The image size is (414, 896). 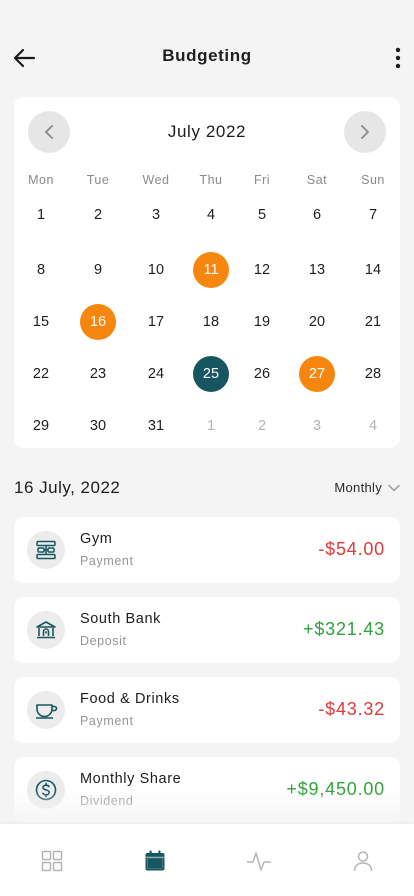 What do you see at coordinates (262, 215) in the screenshot?
I see `calendar-day: 5` at bounding box center [262, 215].